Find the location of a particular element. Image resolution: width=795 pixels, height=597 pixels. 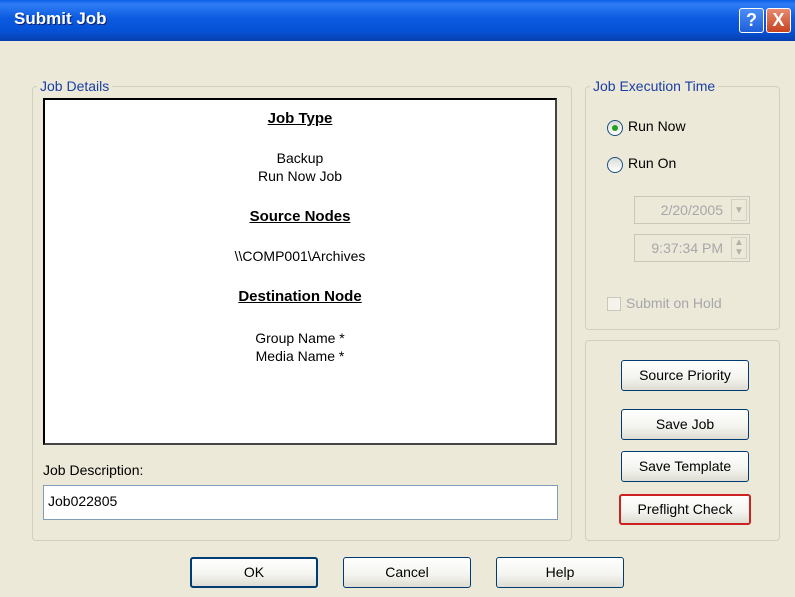

source-node-path: \\COMP001\Archives is located at coordinates (300, 256).